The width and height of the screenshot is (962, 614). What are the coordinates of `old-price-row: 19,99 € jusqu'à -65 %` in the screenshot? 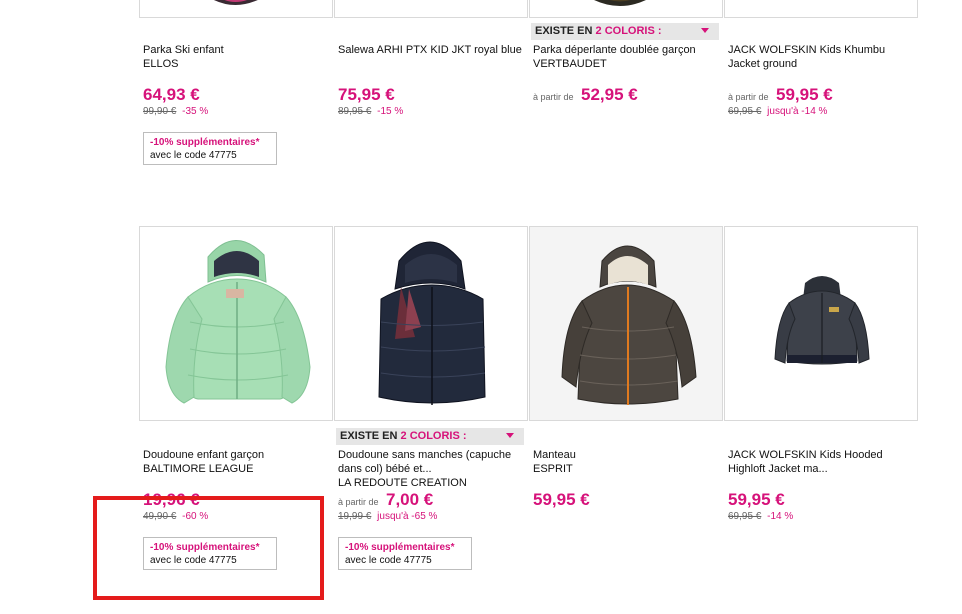 It's located at (387, 516).